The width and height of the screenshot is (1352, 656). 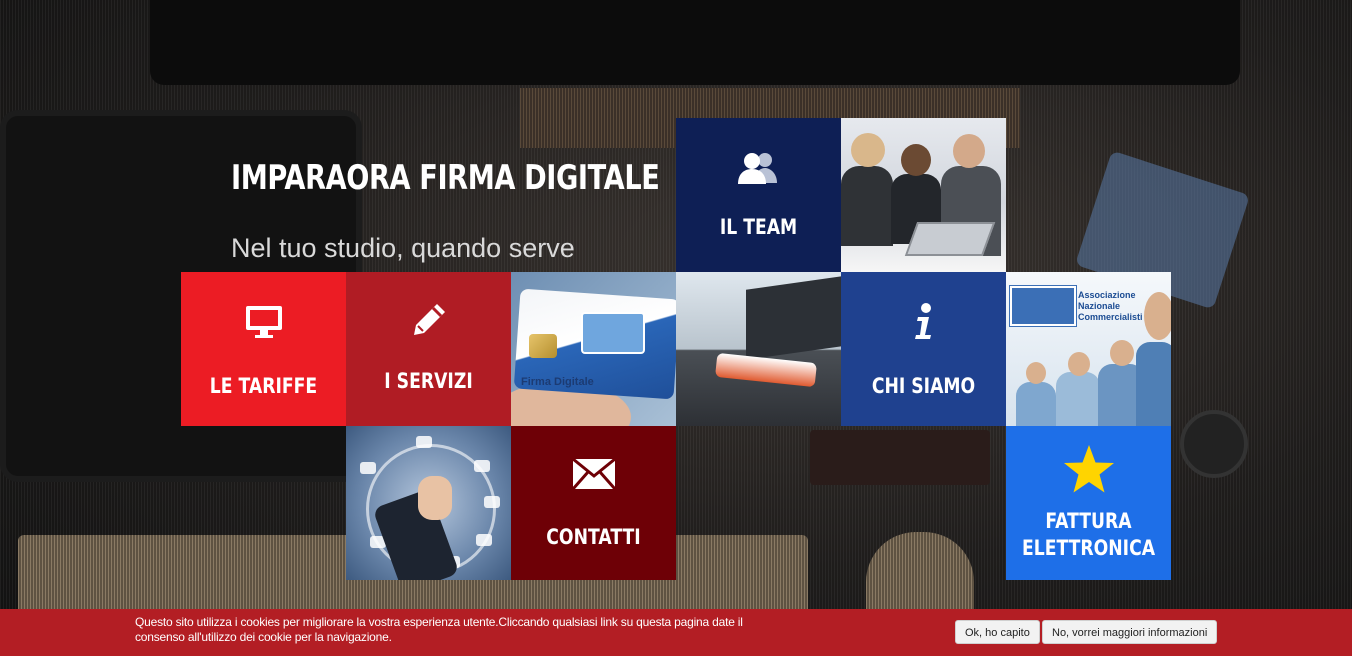 I want to click on tile-il-team-label: IL TEAM, so click(x=758, y=227).